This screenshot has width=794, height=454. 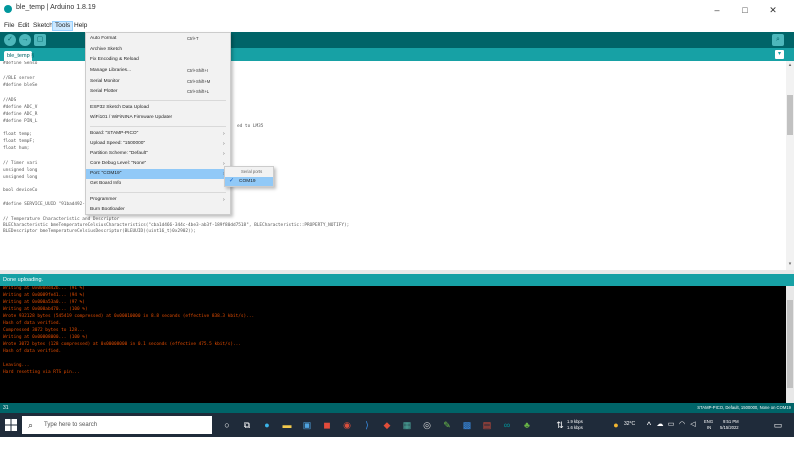 I want to click on clock-date: 5/15/2022, so click(x=729, y=427).